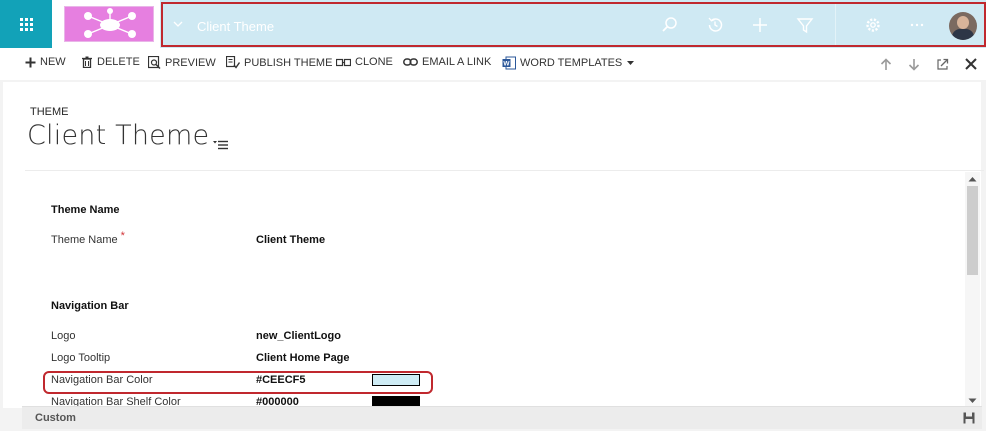  Describe the element at coordinates (969, 418) in the screenshot. I see `save-icon` at that location.